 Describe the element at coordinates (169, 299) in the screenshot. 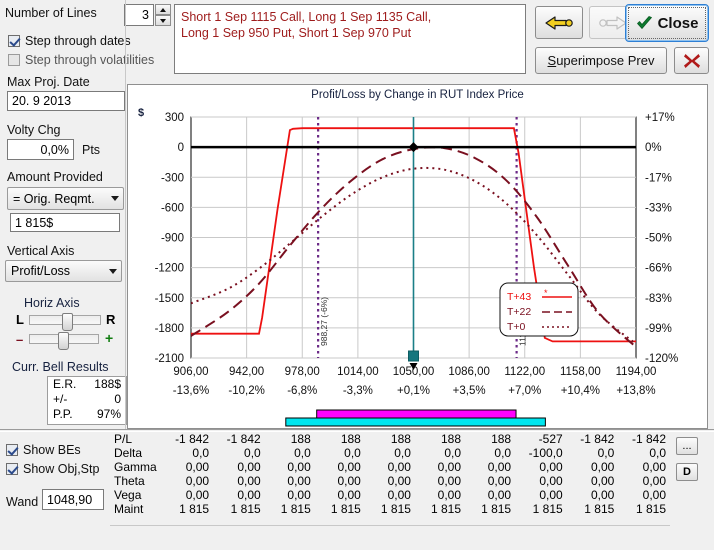

I see `y-axis-tick-label: -1500` at that location.